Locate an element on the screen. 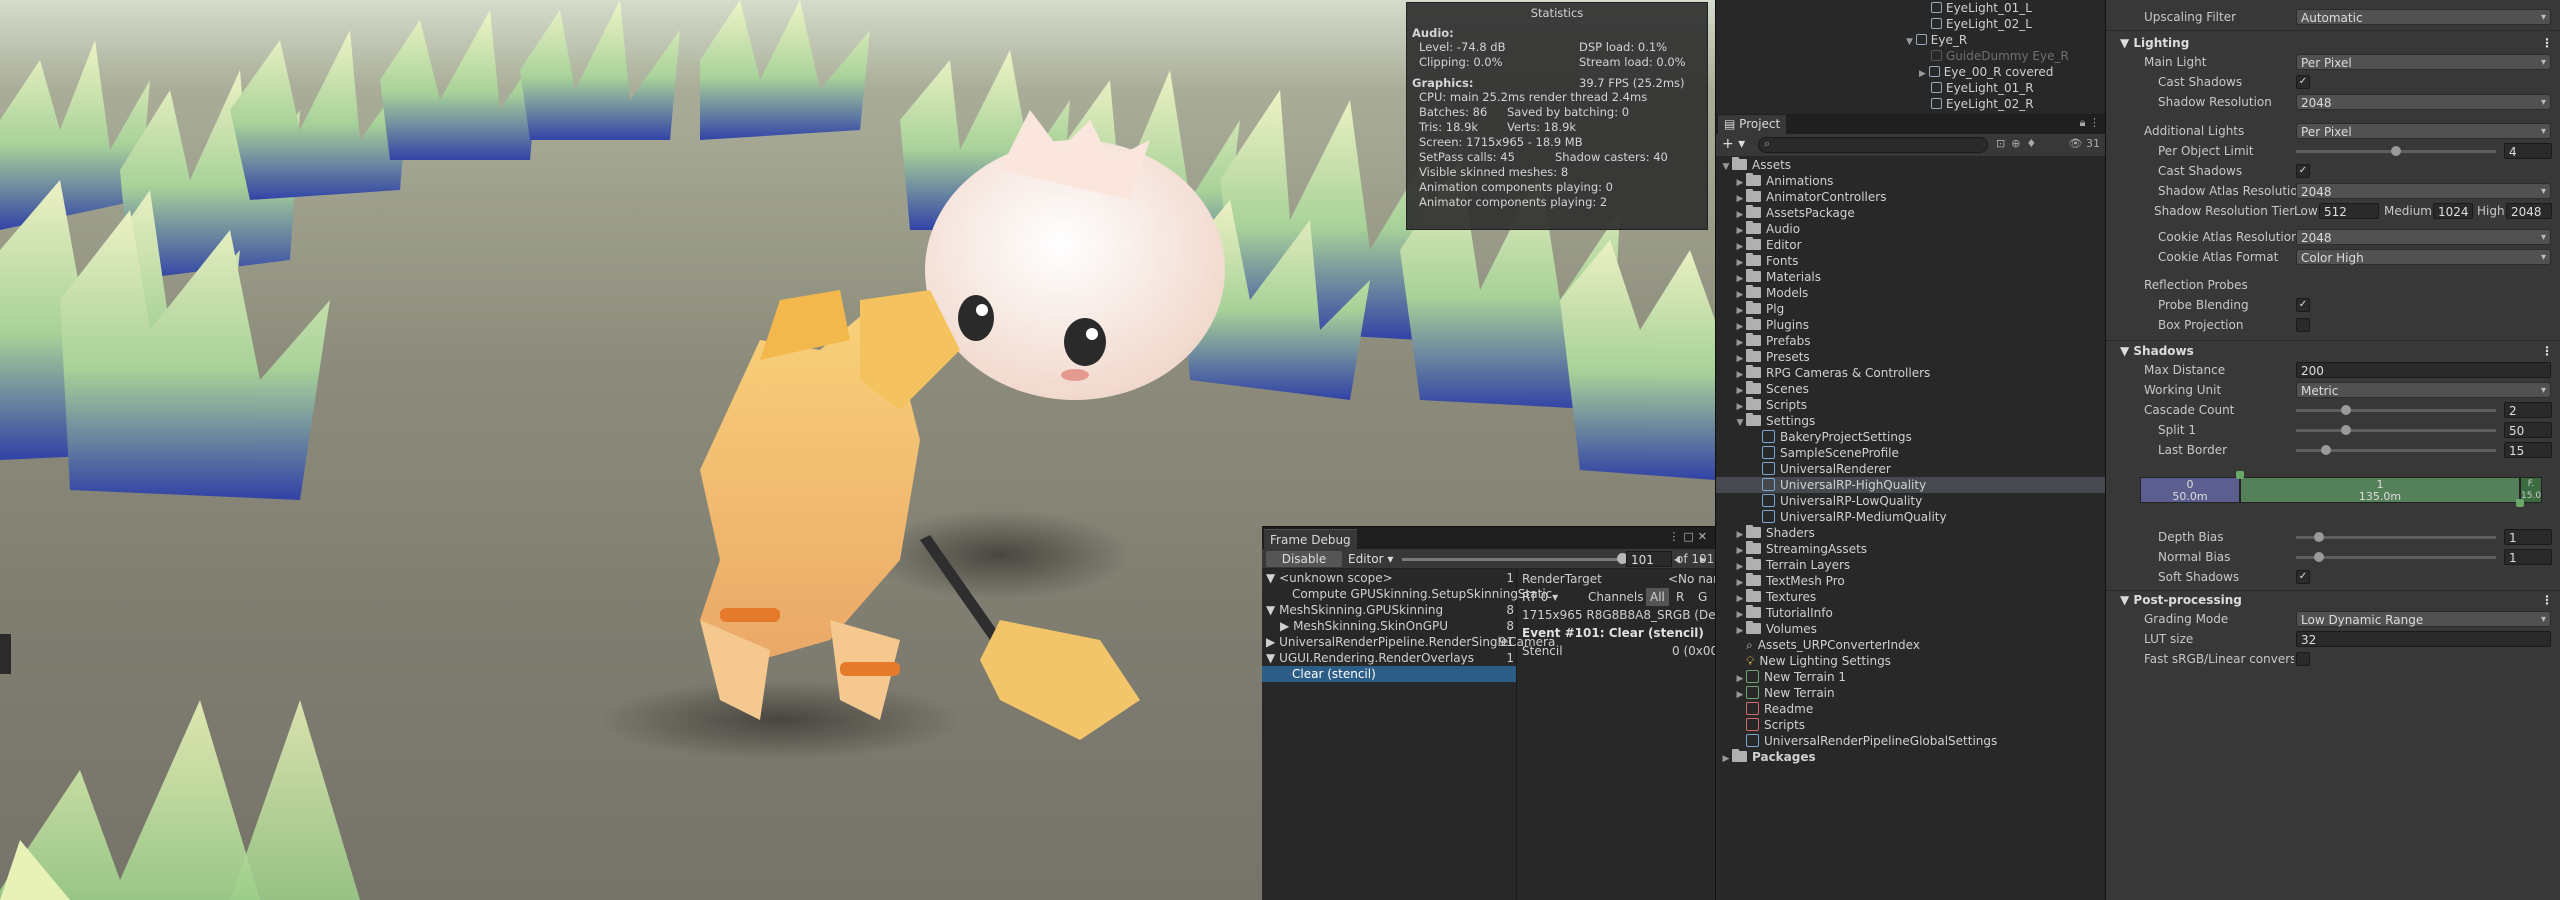 This screenshot has height=900, width=2560. folder-settings: ▼ Settings is located at coordinates (1911, 421).